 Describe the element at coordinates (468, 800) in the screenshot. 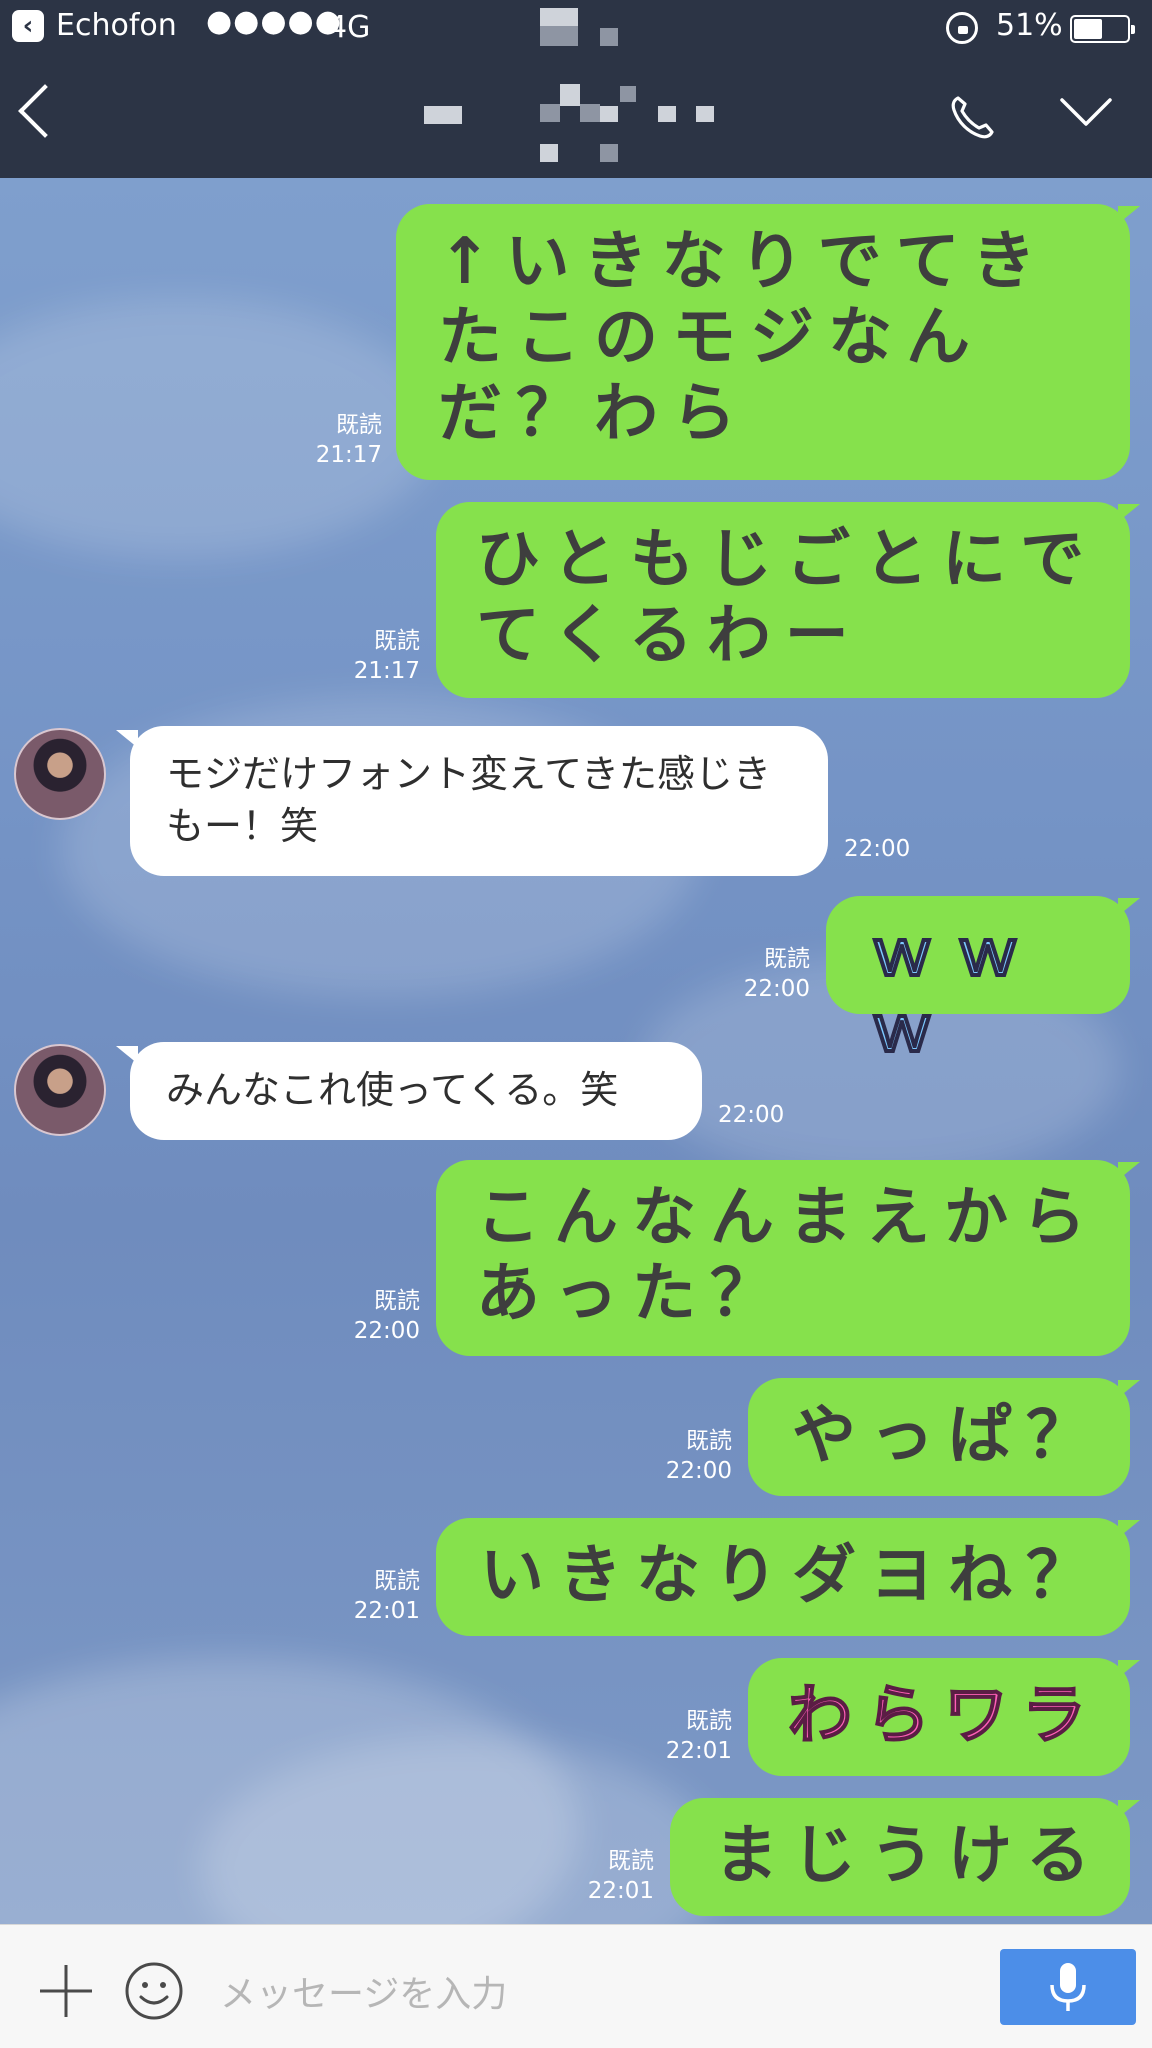

I see `message-text: モジだけフォント変えてきた感じきもー！笑` at that location.